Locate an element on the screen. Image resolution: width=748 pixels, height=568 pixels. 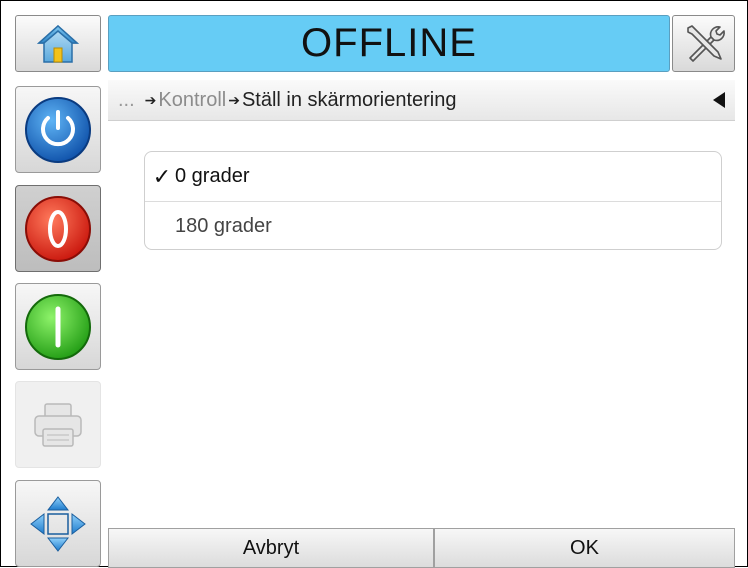
start-button is located at coordinates (58, 326).